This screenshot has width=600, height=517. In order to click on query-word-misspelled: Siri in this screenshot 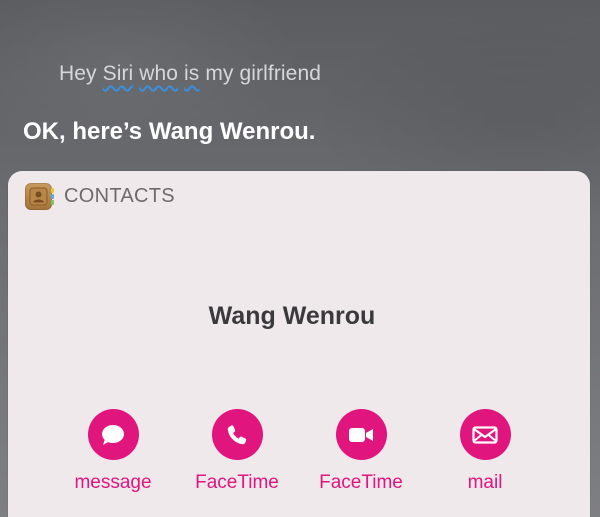, I will do `click(118, 73)`.